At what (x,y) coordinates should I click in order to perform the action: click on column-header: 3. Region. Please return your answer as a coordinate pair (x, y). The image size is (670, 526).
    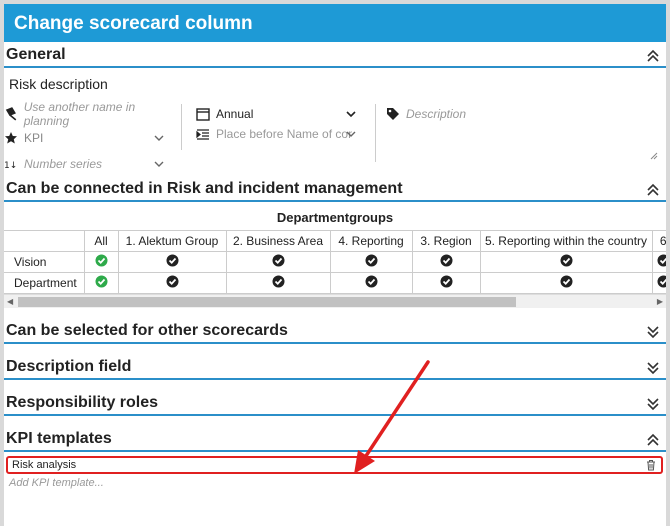
    Looking at the image, I should click on (446, 241).